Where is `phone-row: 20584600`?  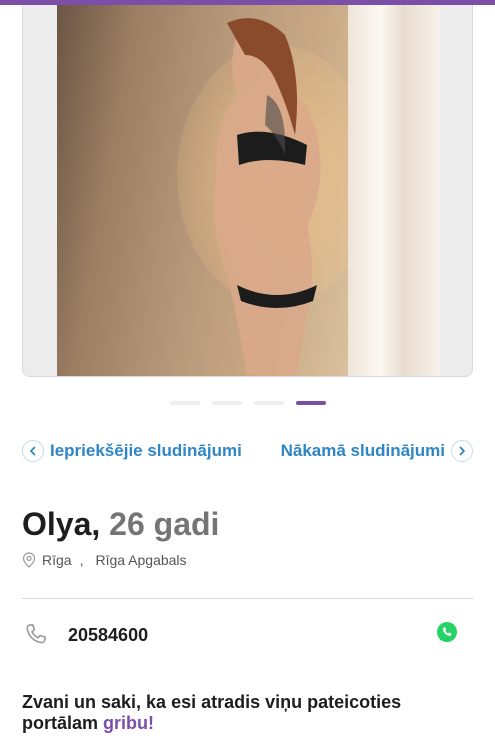 phone-row: 20584600 is located at coordinates (247, 635).